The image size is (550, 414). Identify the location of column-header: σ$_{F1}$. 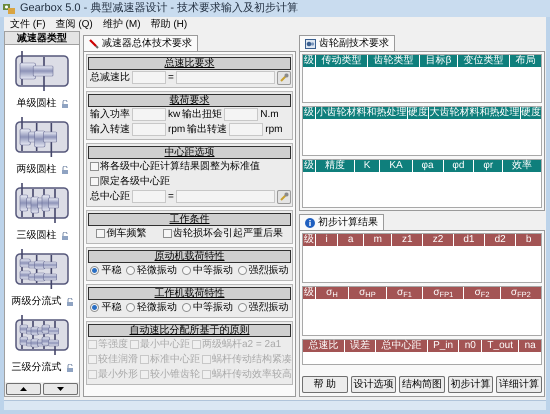
(404, 293).